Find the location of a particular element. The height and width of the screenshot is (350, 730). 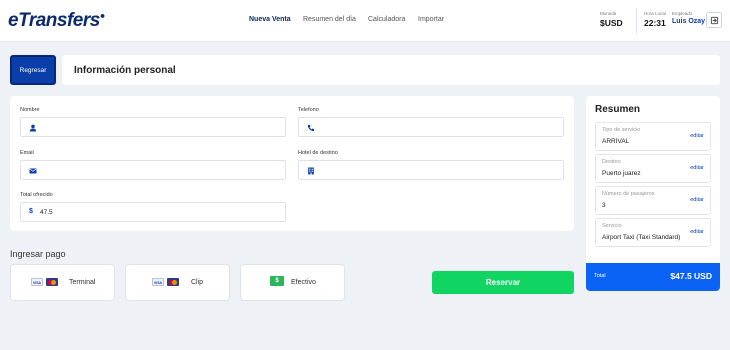

logout-icon is located at coordinates (714, 20).